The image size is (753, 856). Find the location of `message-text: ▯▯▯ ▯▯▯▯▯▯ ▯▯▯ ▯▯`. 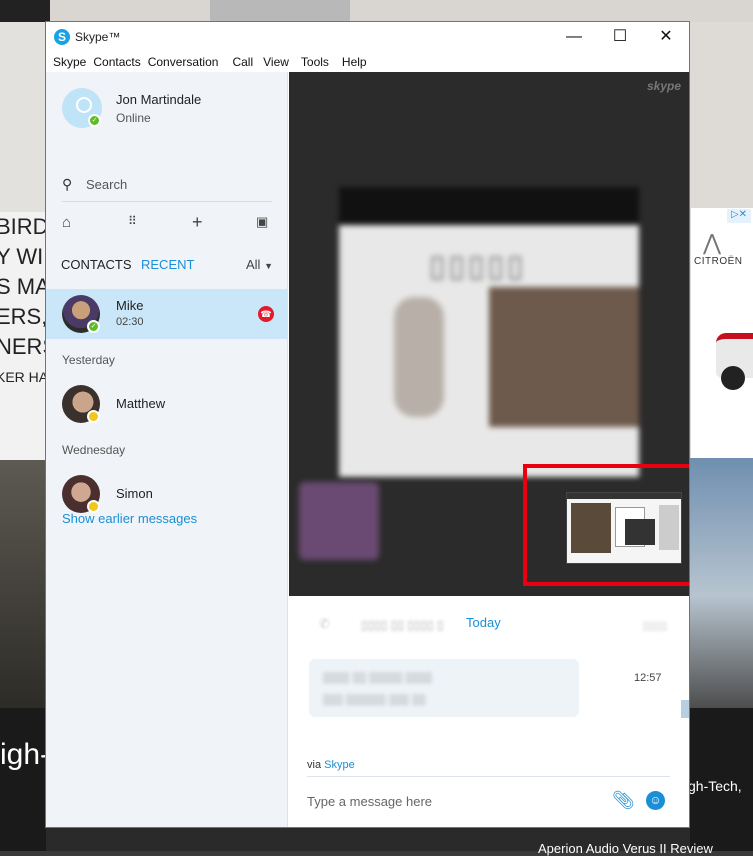

message-text: ▯▯▯ ▯▯▯▯▯▯ ▯▯▯ ▯▯ is located at coordinates (374, 699).